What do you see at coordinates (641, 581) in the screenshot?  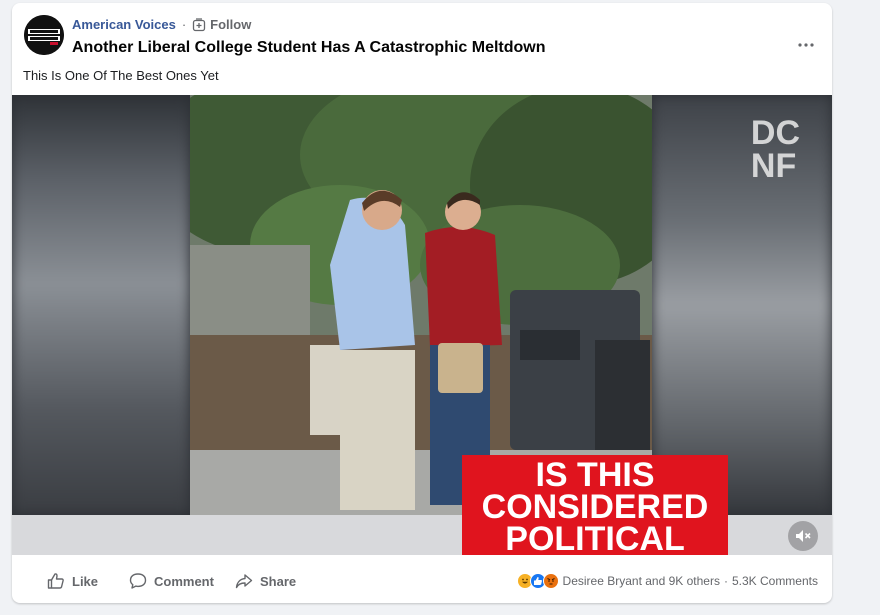 I see `reactors-link: Desiree Bryant and 9K others` at bounding box center [641, 581].